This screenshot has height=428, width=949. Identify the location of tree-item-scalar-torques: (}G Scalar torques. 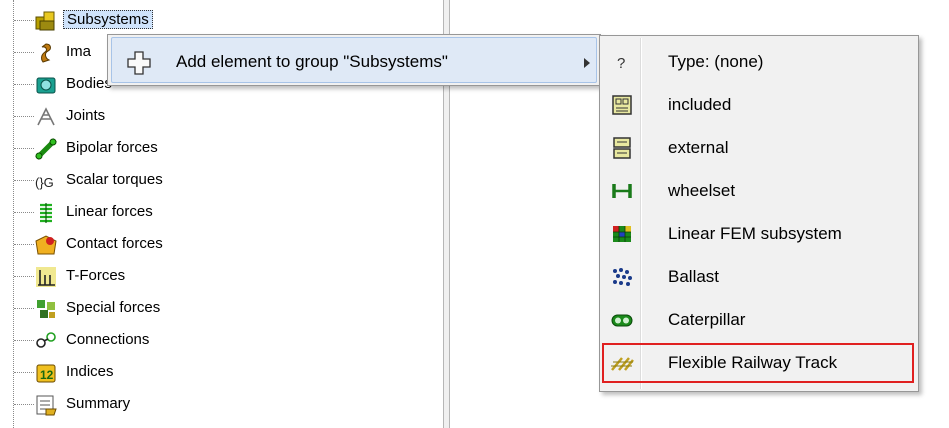
(120, 180).